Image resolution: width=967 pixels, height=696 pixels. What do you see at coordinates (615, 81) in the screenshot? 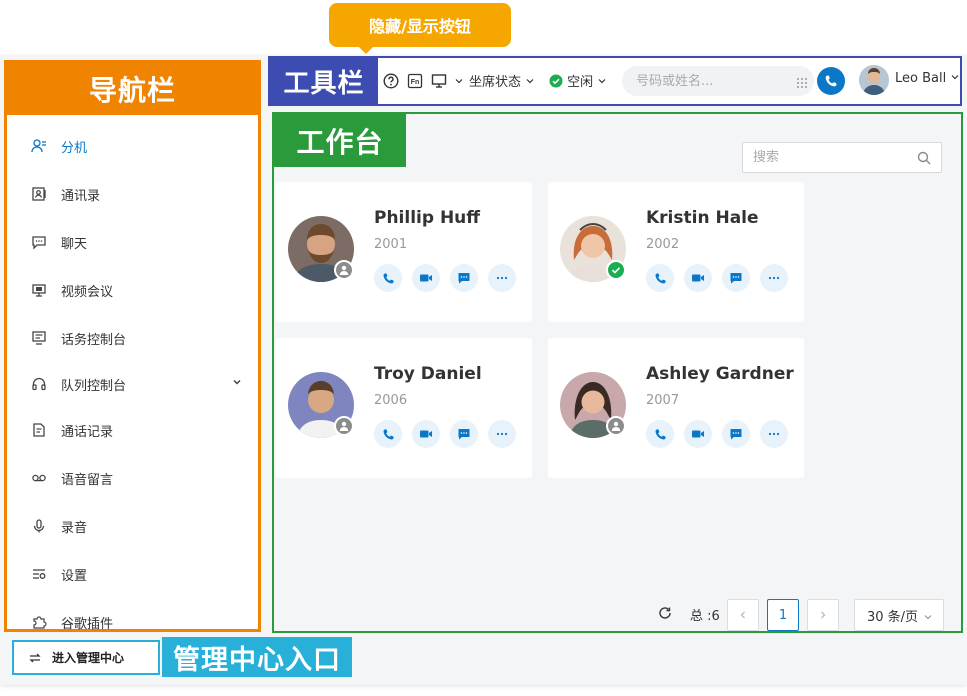
I see `toolbar: 工具栏 Fn 坐席状态 空闲 号码或姓名... Leo Ball` at bounding box center [615, 81].